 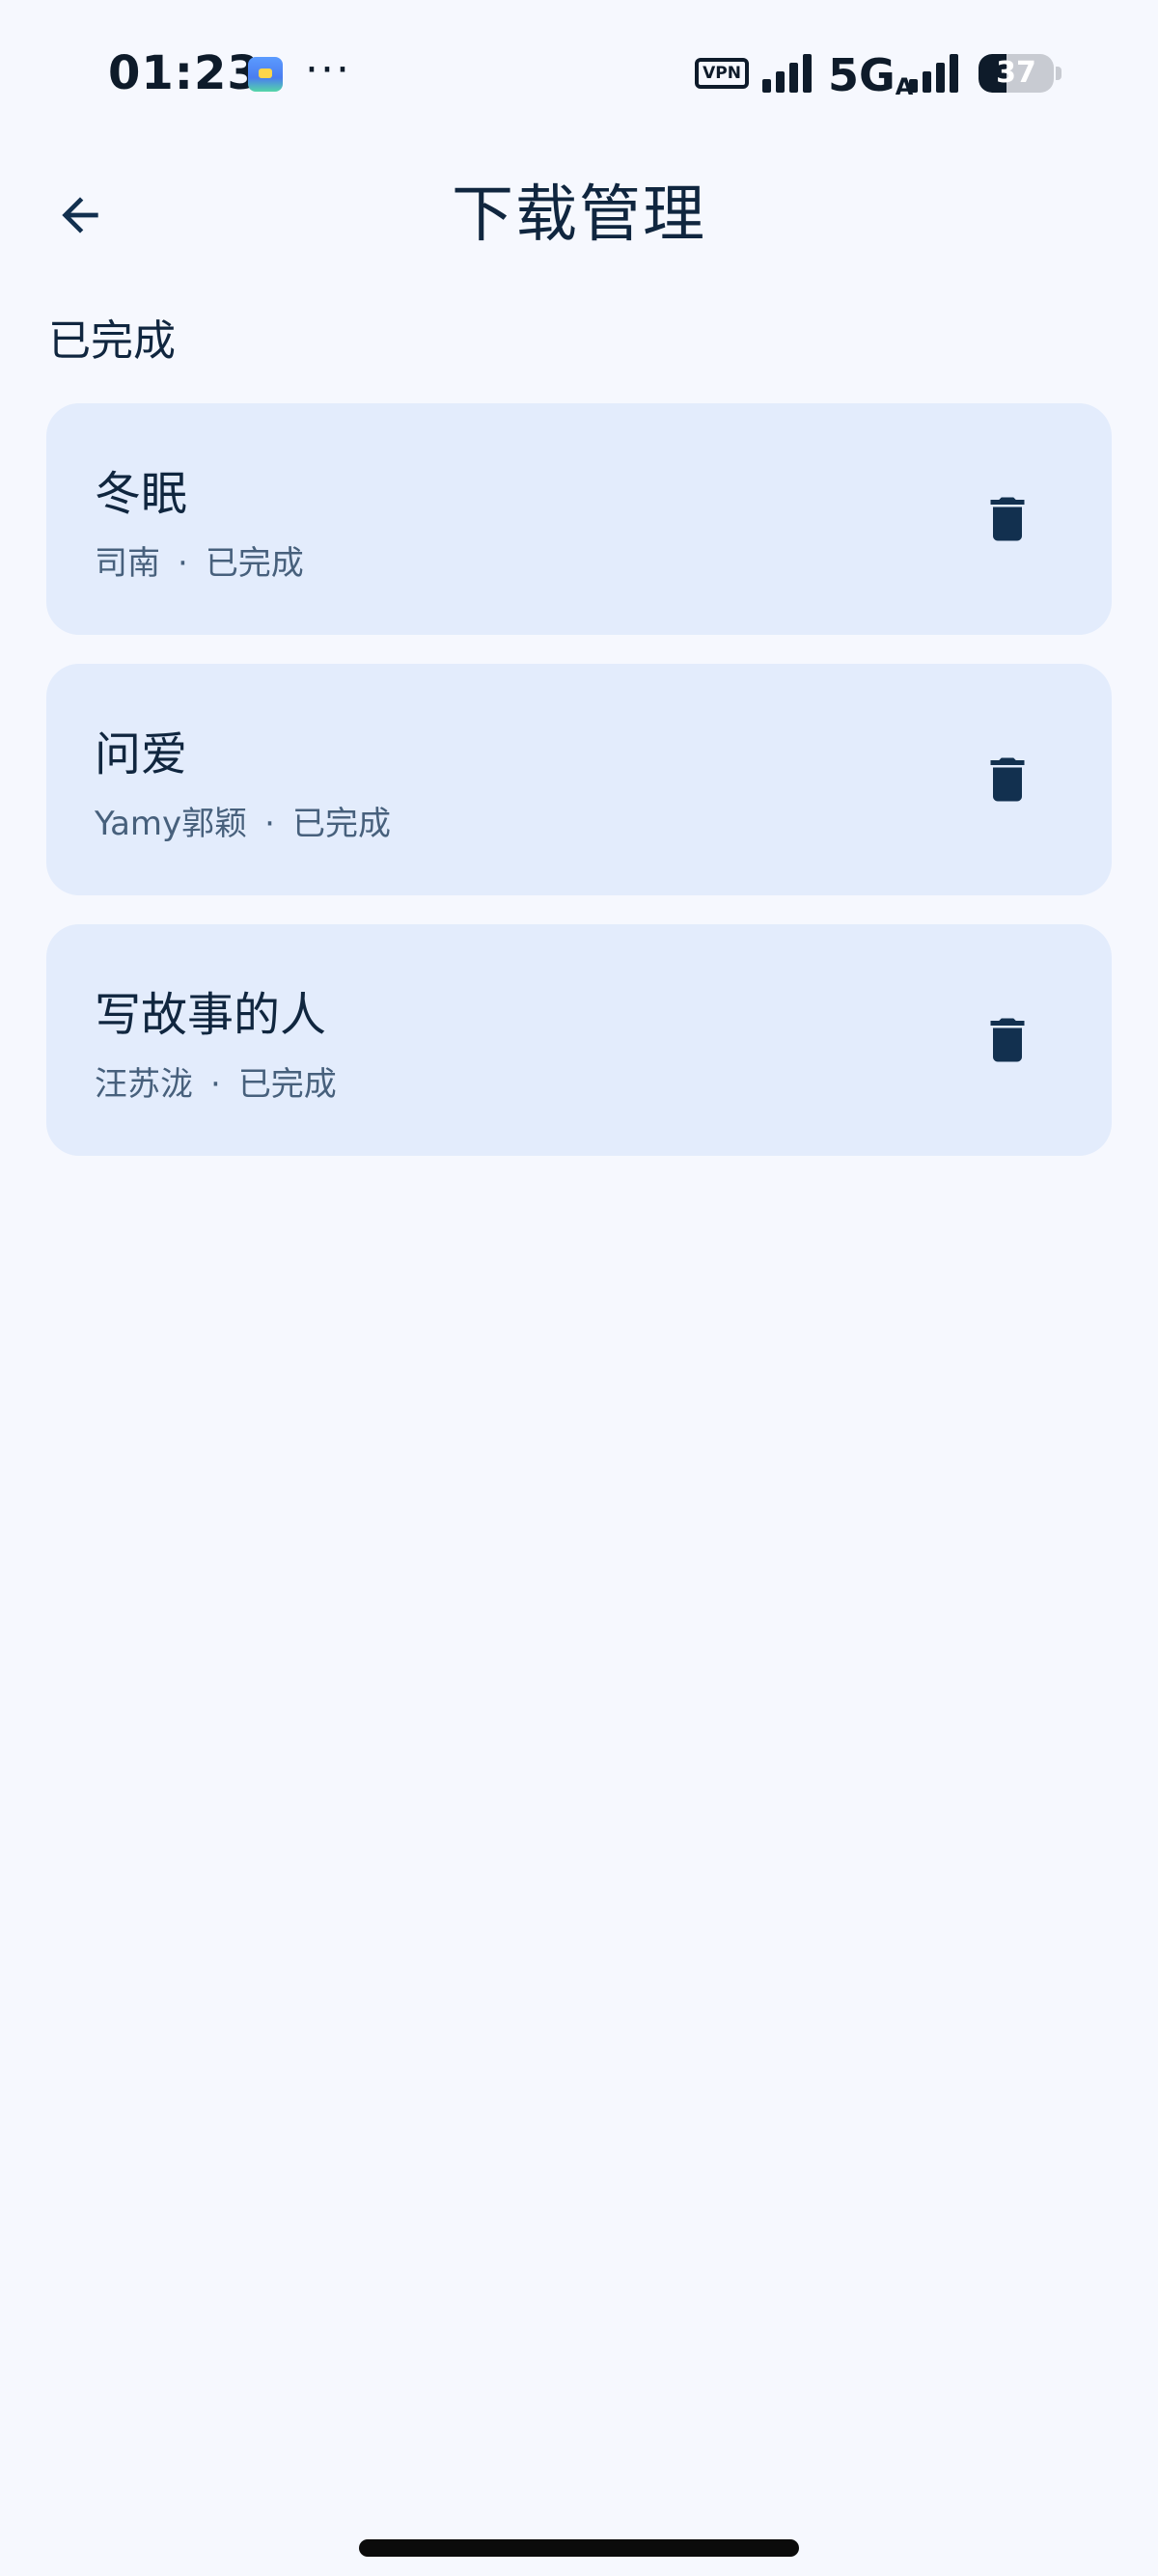 What do you see at coordinates (722, 74) in the screenshot?
I see `vpn-icon: VPN` at bounding box center [722, 74].